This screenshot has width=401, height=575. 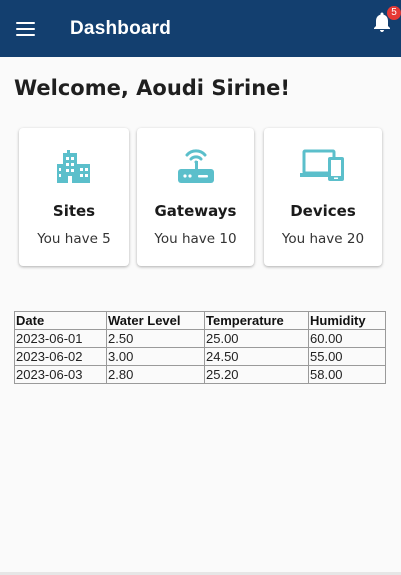 What do you see at coordinates (121, 28) in the screenshot?
I see `page-title: Dashboard` at bounding box center [121, 28].